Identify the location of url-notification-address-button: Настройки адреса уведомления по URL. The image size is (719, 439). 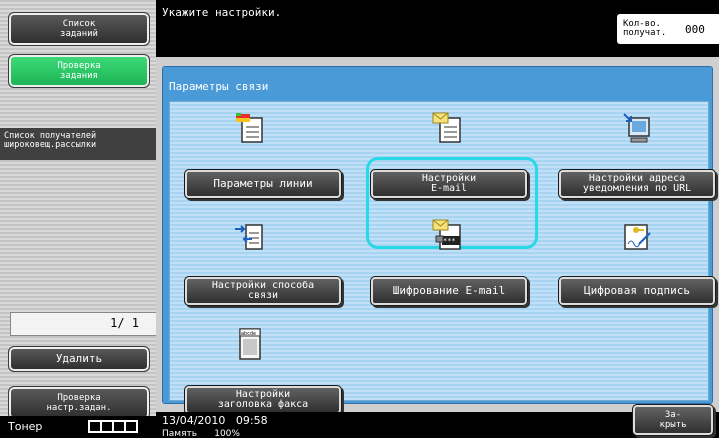
(637, 184).